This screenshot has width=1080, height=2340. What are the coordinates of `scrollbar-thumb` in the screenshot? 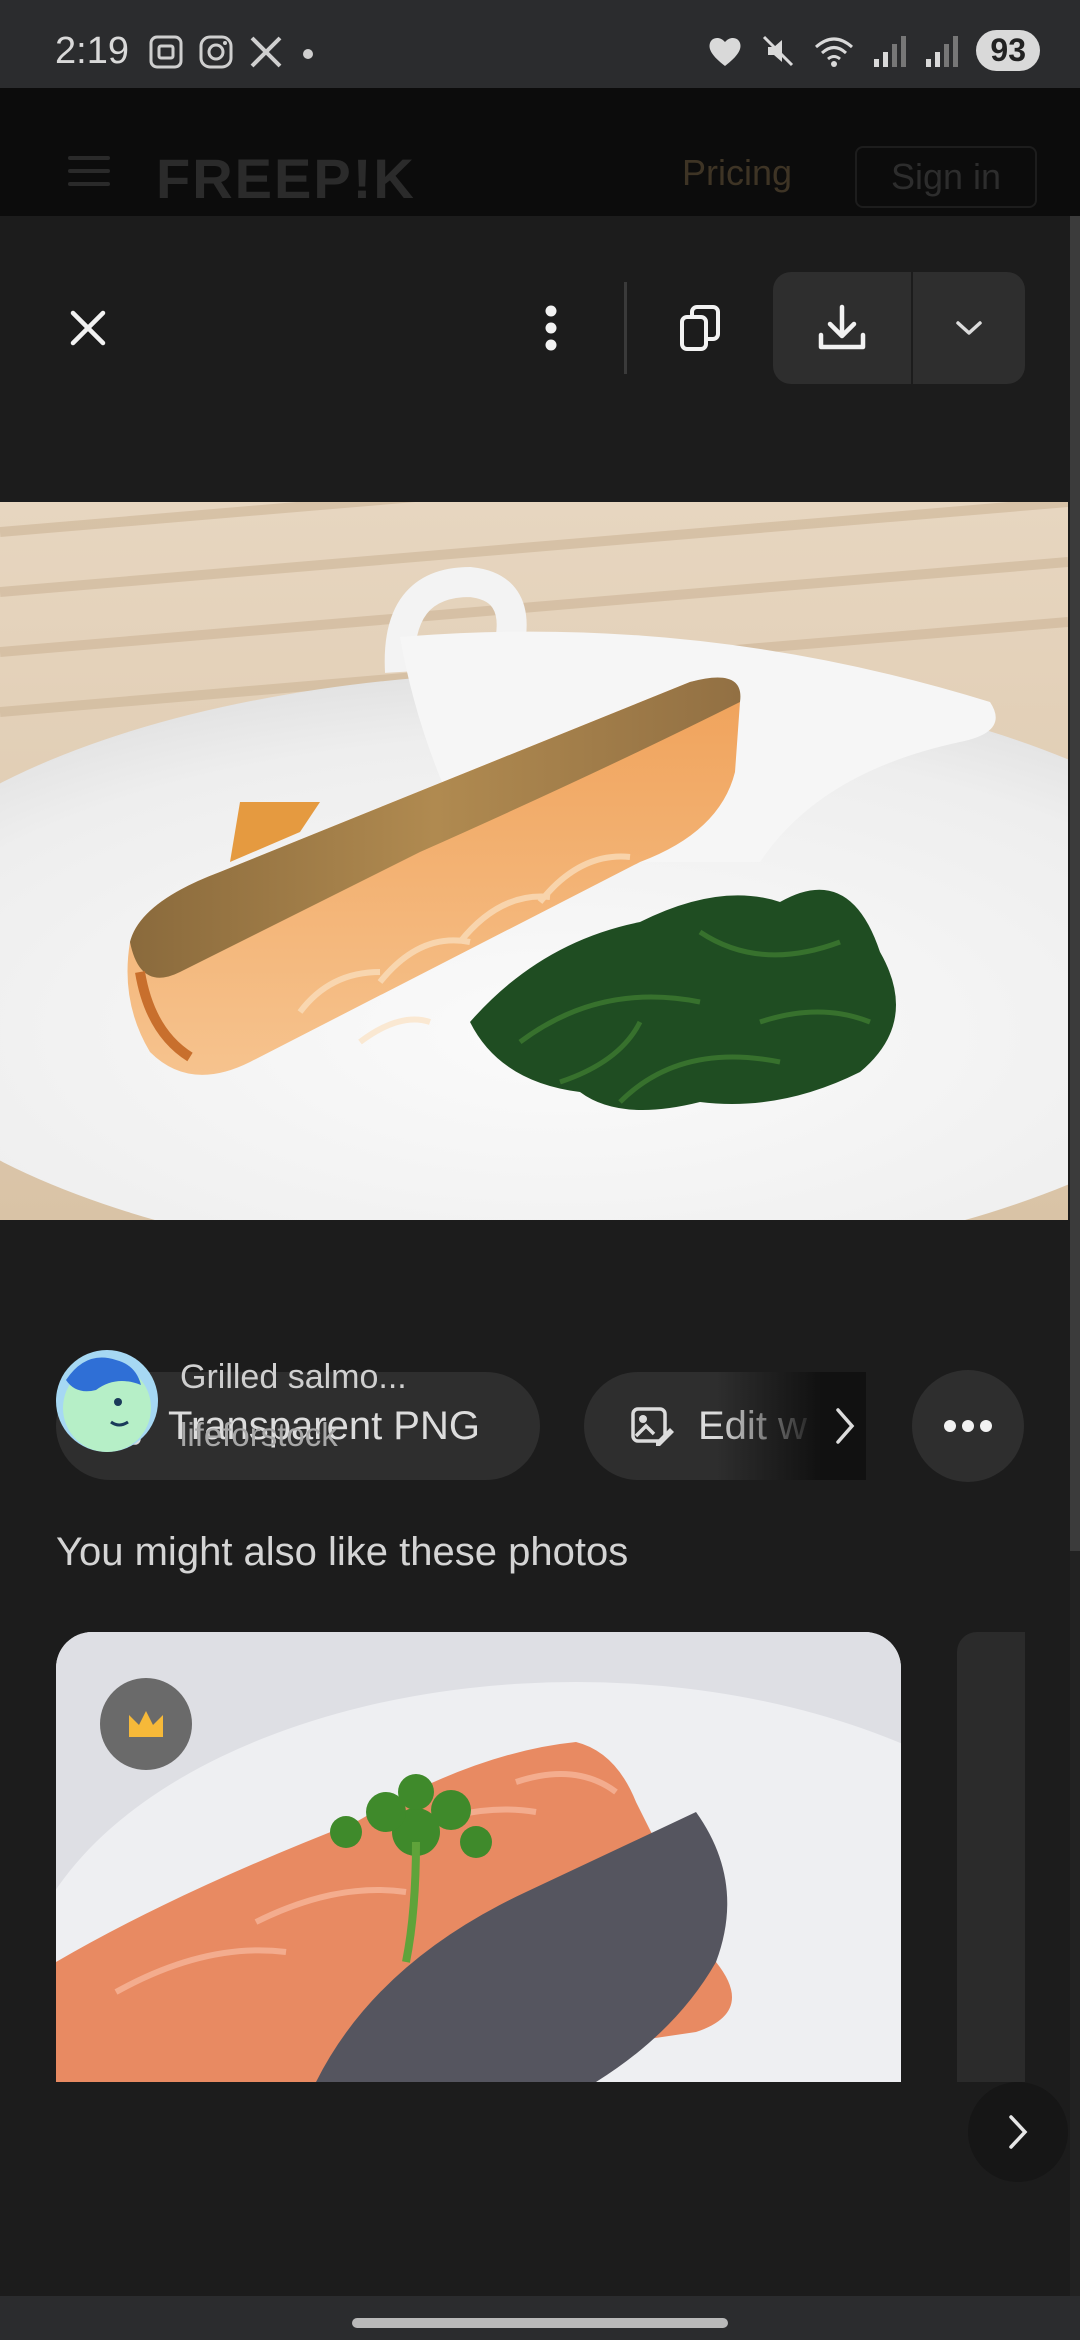 It's located at (1075, 883).